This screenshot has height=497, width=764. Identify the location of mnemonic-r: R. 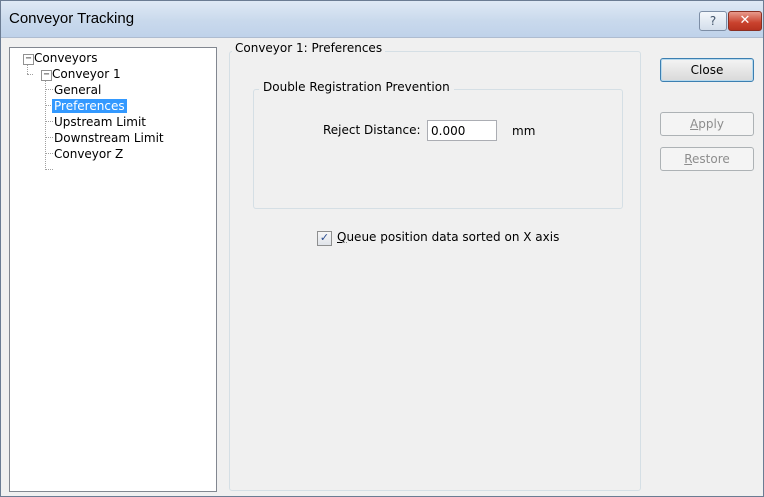
(688, 159).